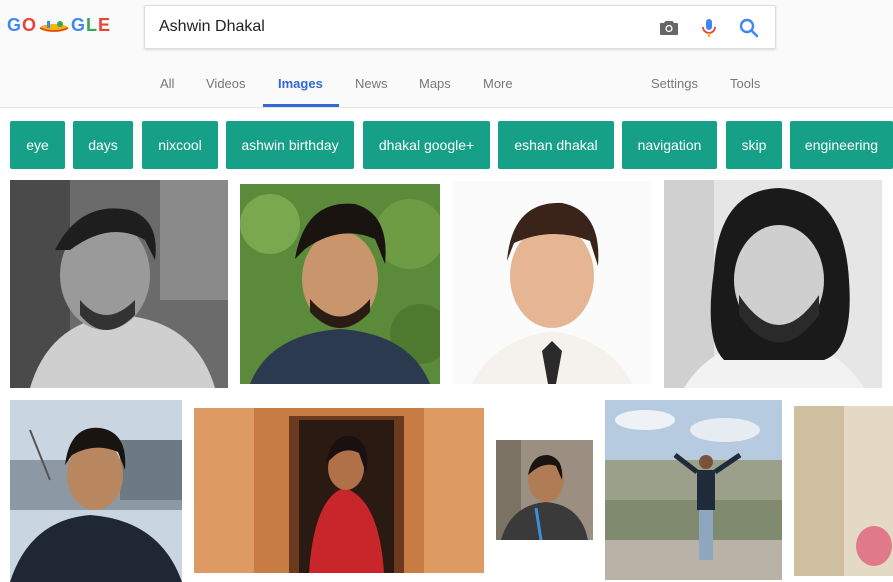  Describe the element at coordinates (749, 28) in the screenshot. I see `search-icon` at that location.